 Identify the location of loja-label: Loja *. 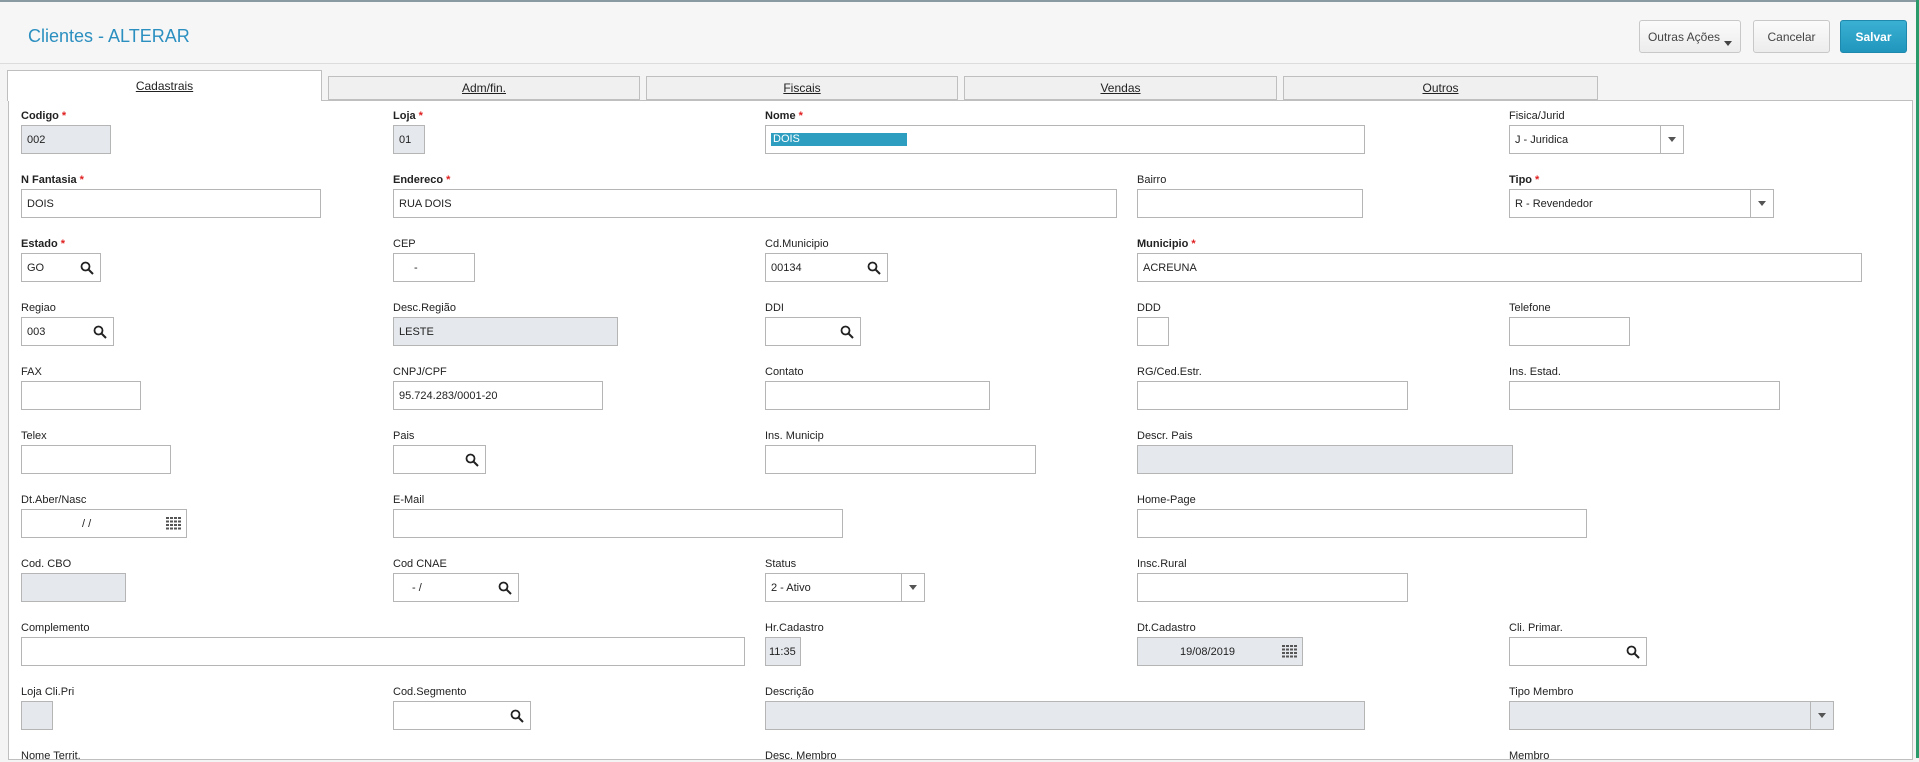
(408, 116).